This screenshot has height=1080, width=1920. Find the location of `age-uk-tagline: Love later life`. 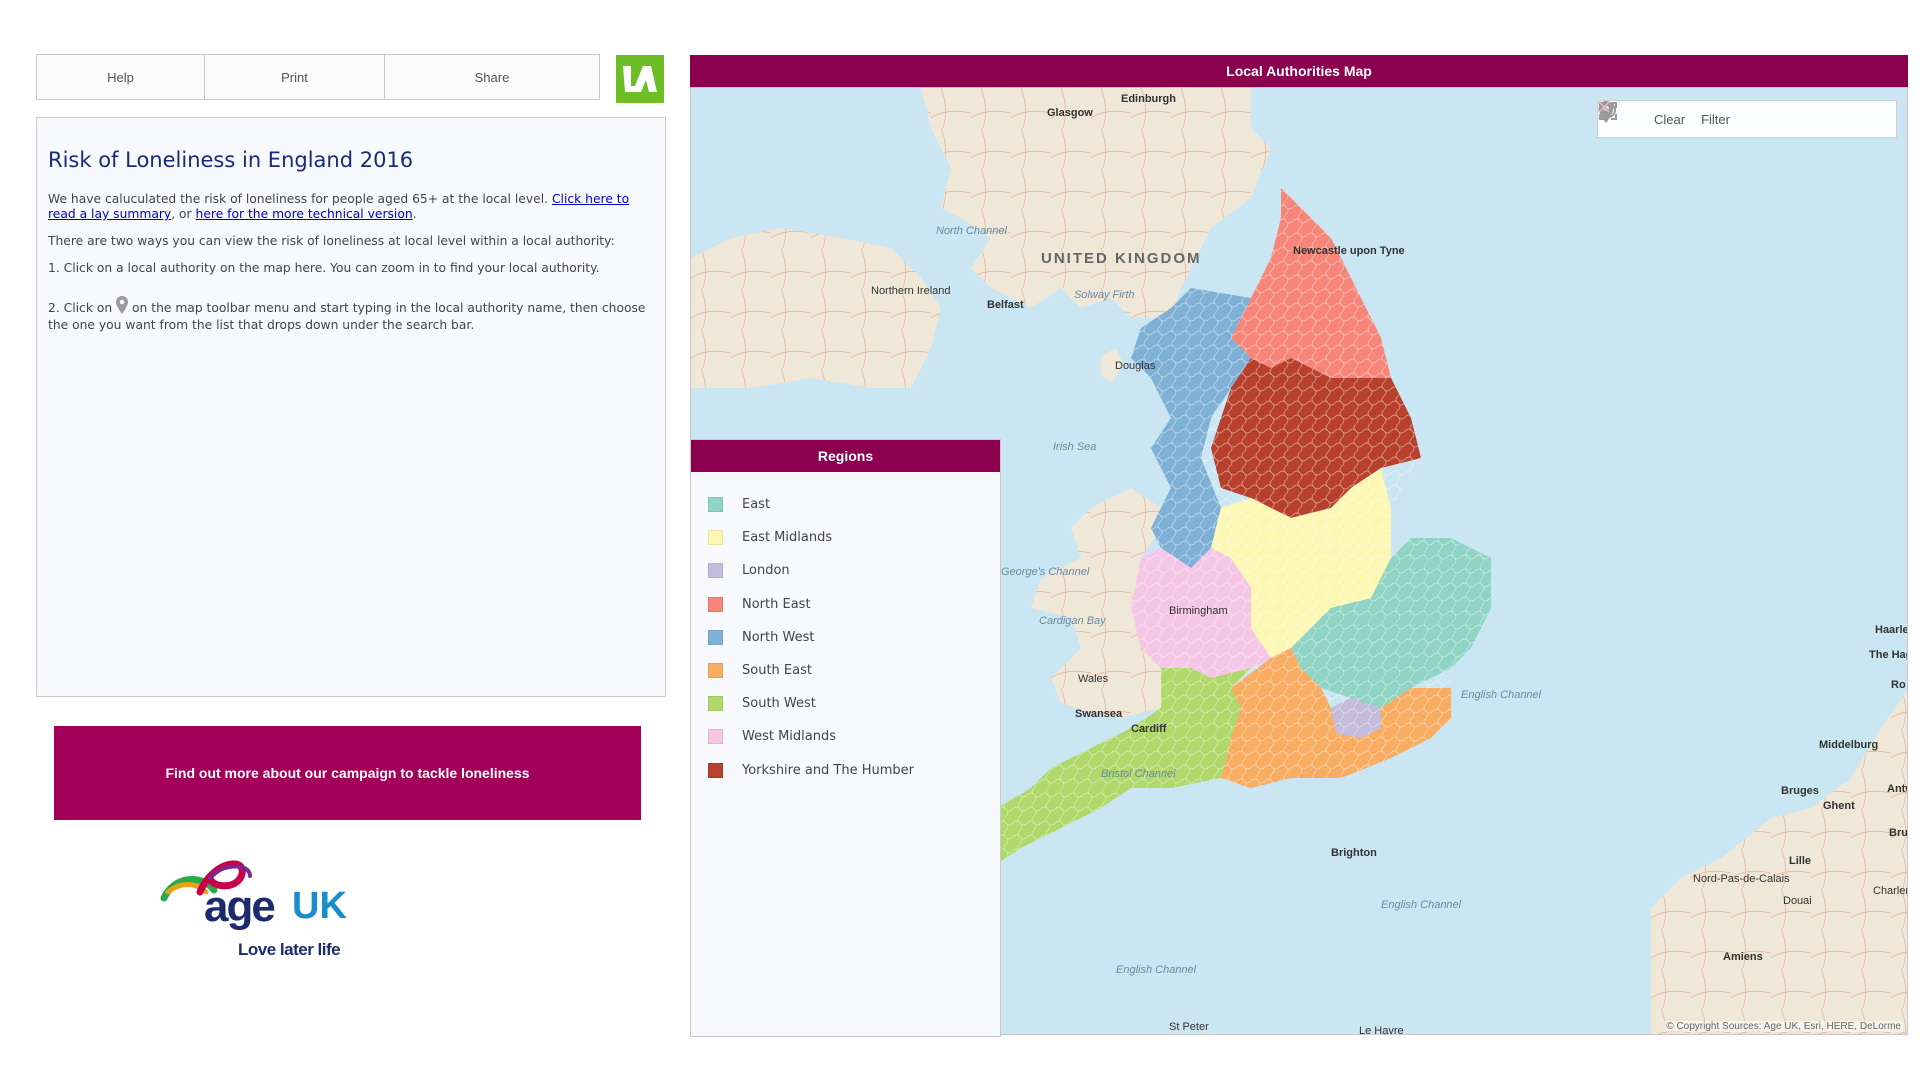

age-uk-tagline: Love later life is located at coordinates (289, 949).